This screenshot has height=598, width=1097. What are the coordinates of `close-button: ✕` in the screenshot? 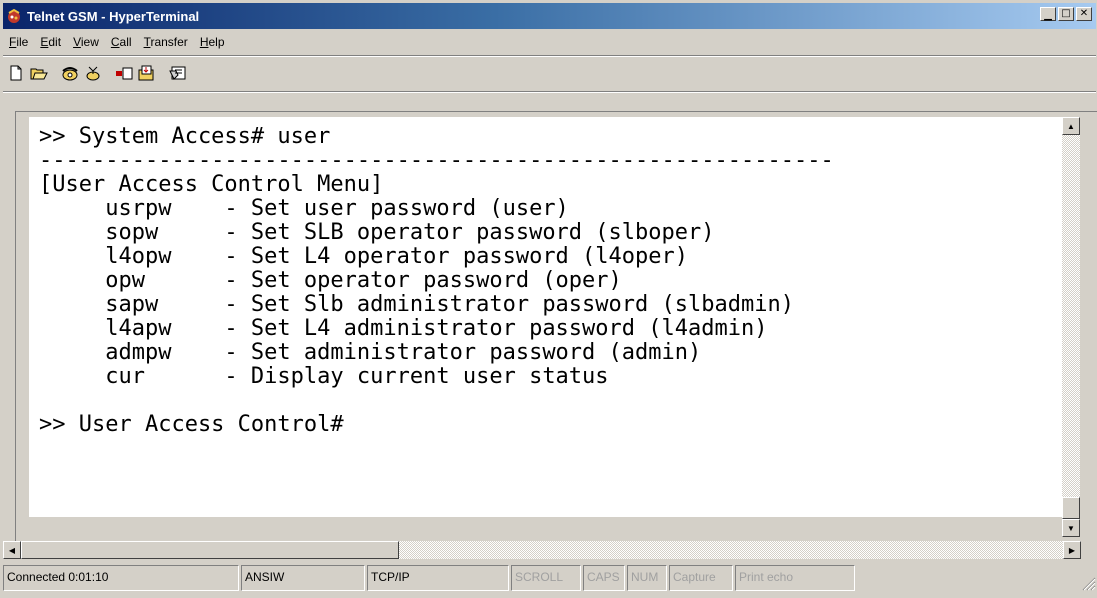 It's located at (1084, 14).